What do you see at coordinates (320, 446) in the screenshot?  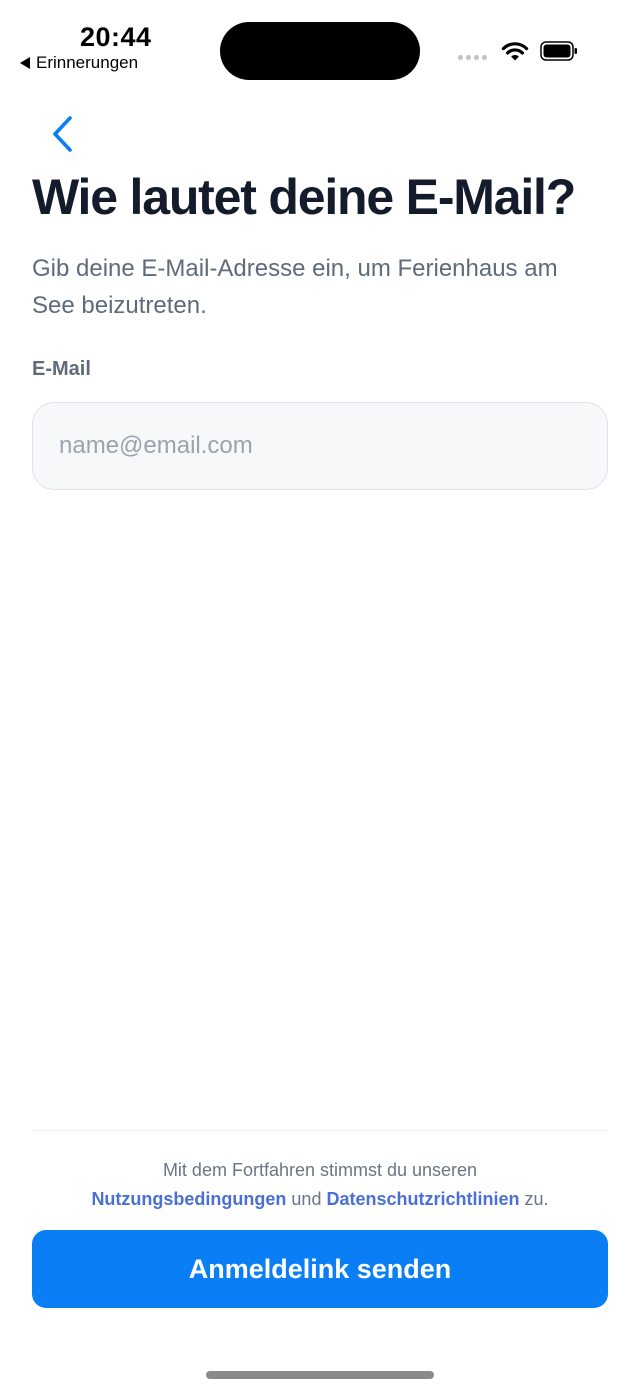 I see `email-field` at bounding box center [320, 446].